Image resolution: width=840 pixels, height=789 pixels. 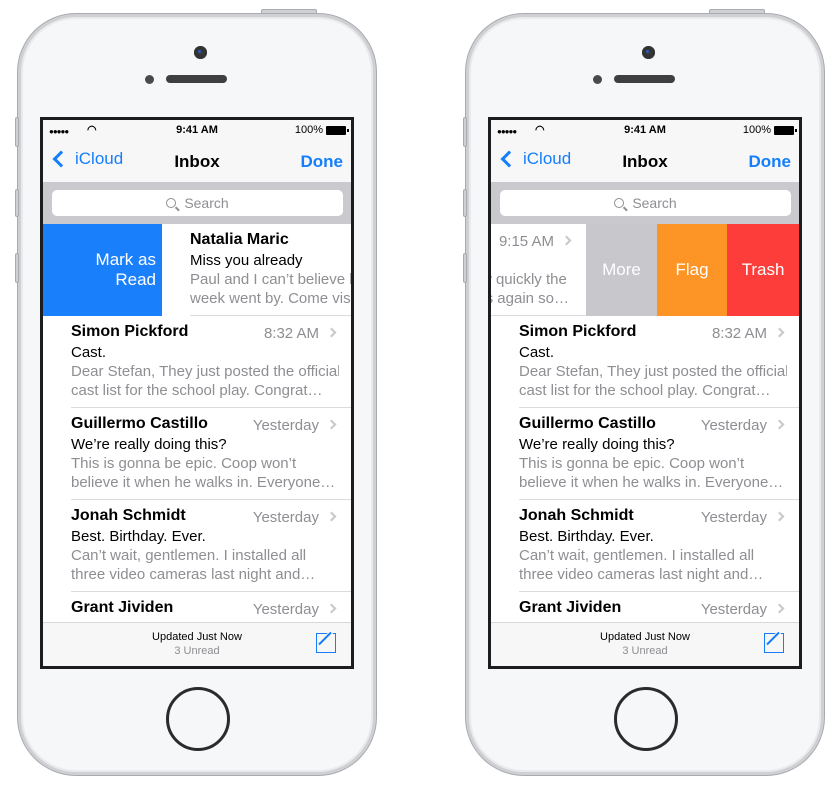 What do you see at coordinates (621, 270) in the screenshot?
I see `more-button: More` at bounding box center [621, 270].